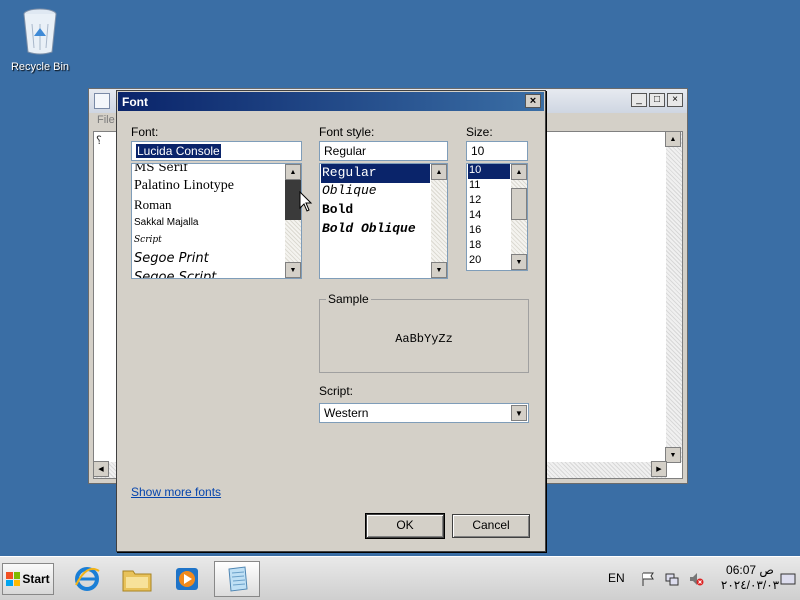 The width and height of the screenshot is (800, 600). What do you see at coordinates (383, 151) in the screenshot?
I see `font-style-input: Regular` at bounding box center [383, 151].